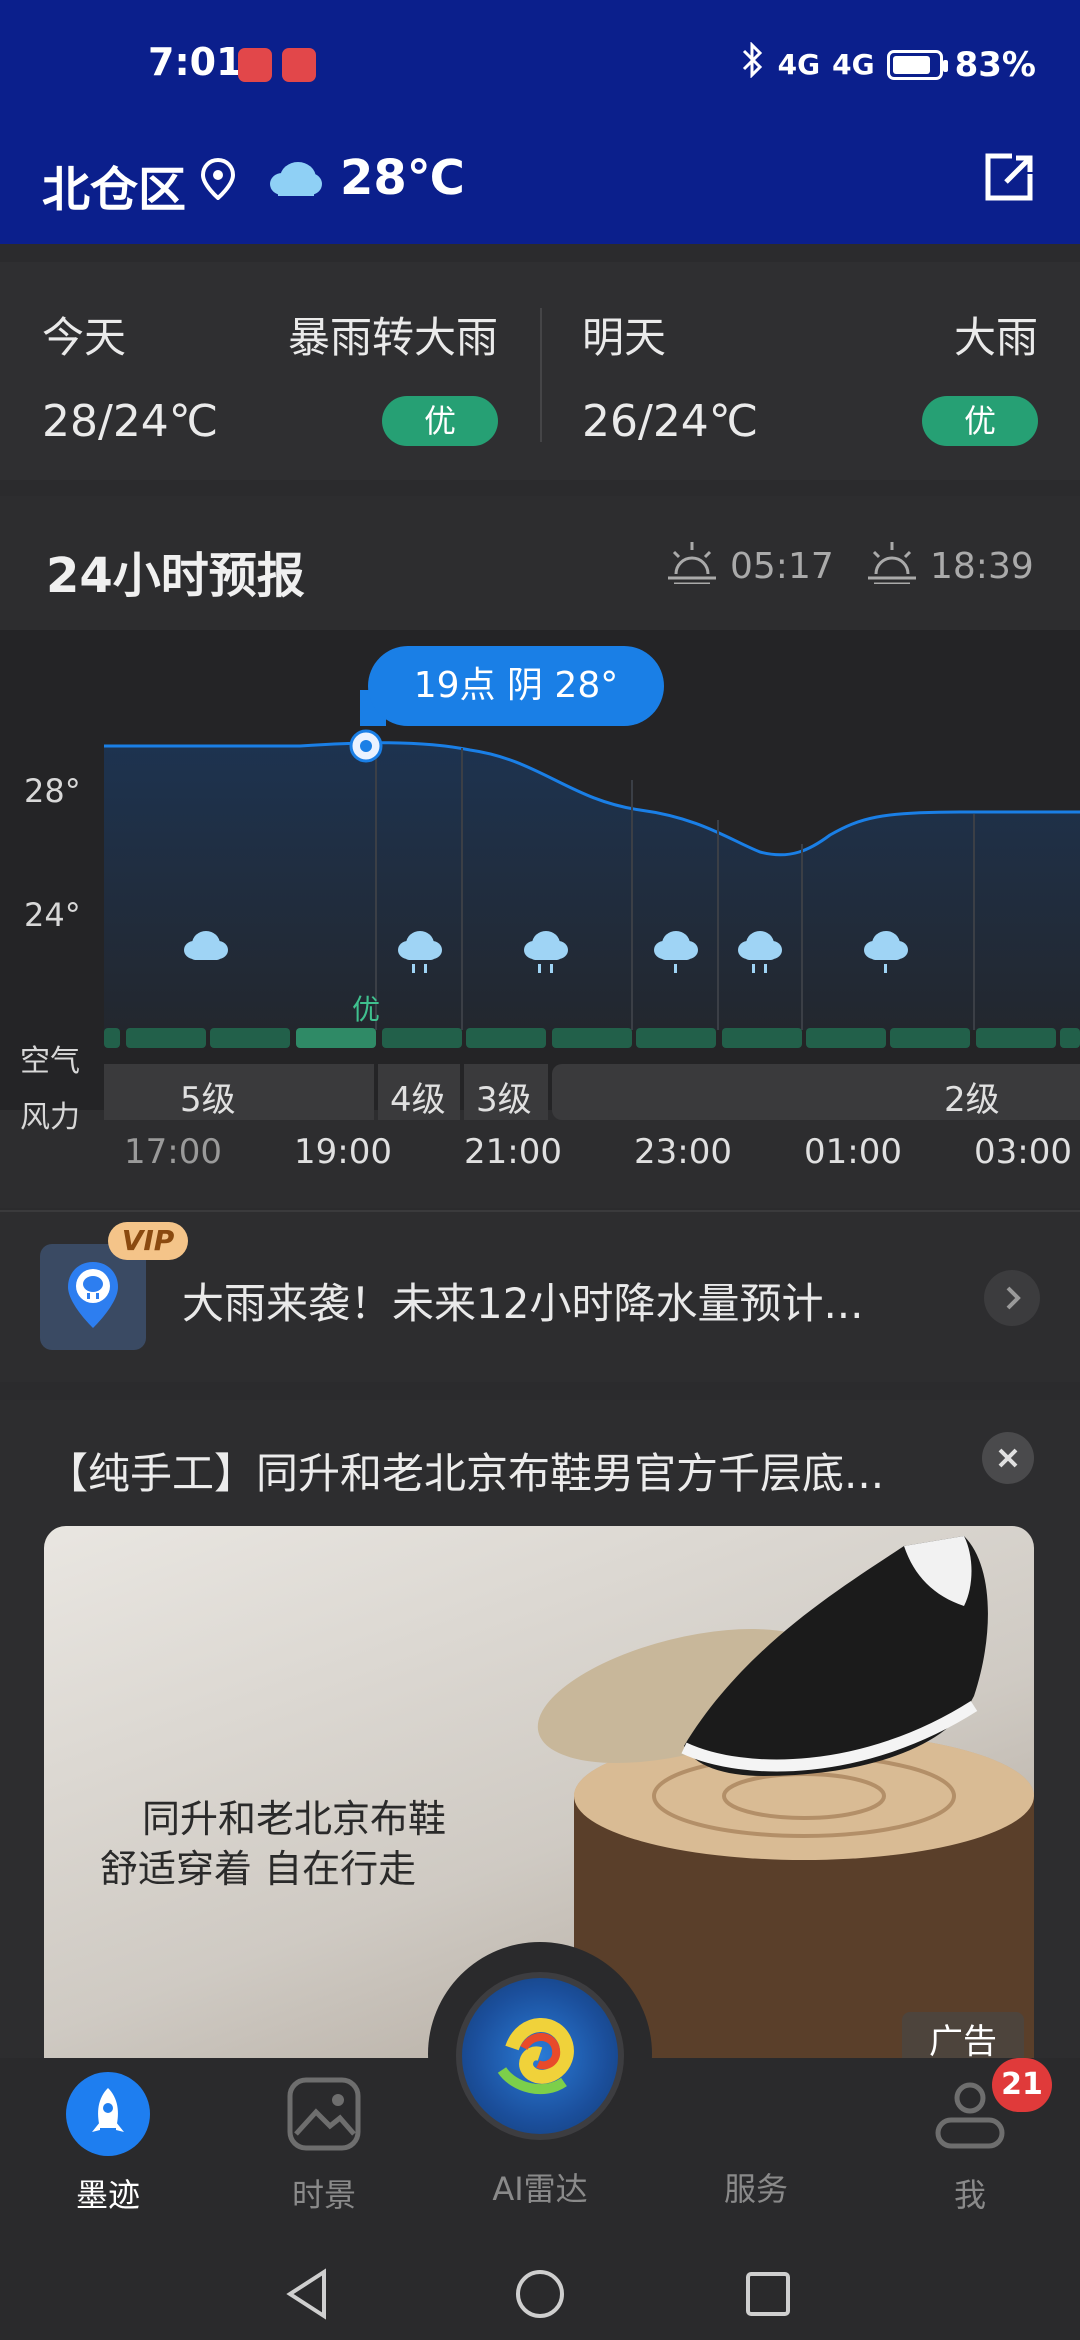 This screenshot has height=2340, width=1080. What do you see at coordinates (402, 178) in the screenshot?
I see `current-temperature: 28℃` at bounding box center [402, 178].